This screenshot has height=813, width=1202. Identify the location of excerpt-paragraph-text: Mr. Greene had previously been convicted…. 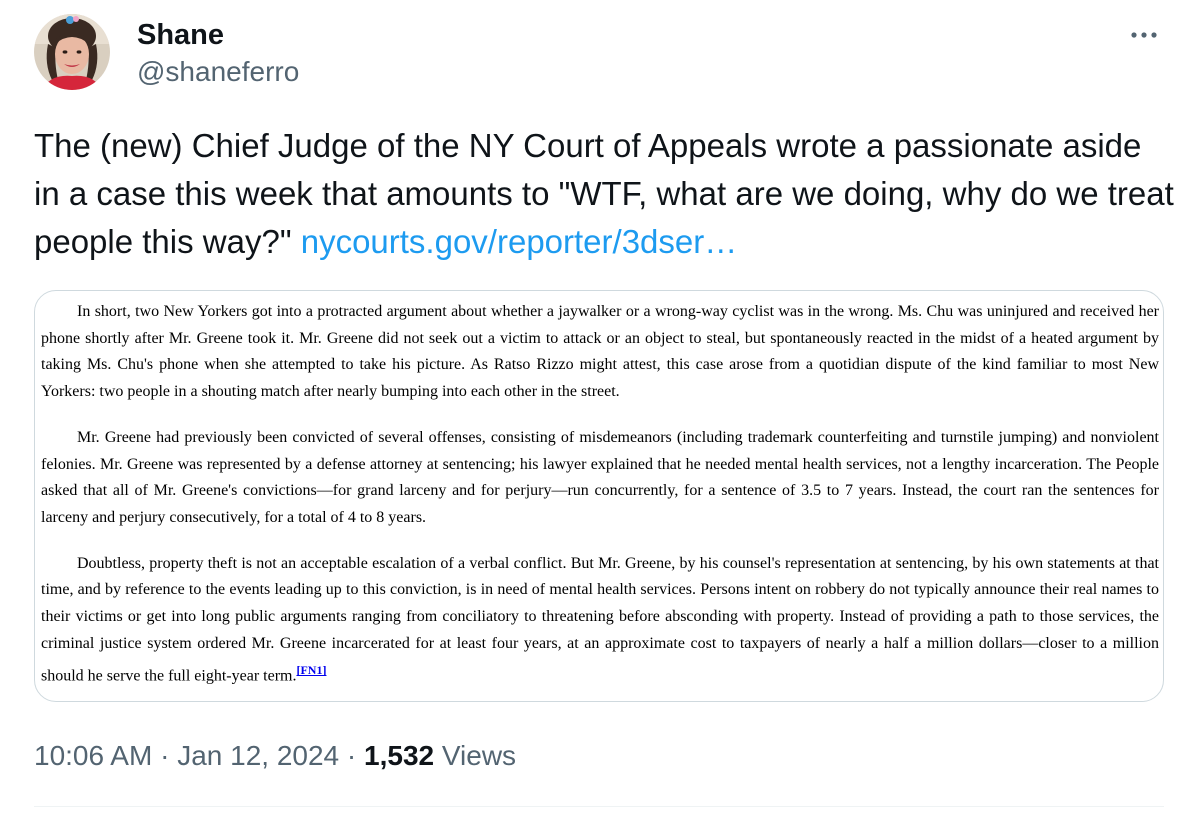
(600, 477).